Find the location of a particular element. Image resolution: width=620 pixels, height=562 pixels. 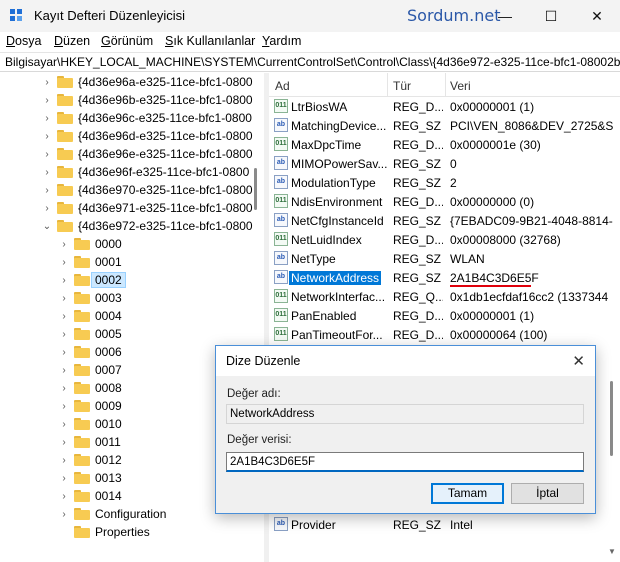

value-data-label: Değer verisi: is located at coordinates (259, 440).